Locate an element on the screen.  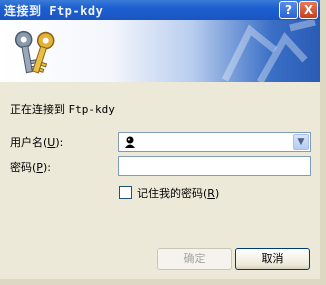
keys-icon is located at coordinates (34, 52).